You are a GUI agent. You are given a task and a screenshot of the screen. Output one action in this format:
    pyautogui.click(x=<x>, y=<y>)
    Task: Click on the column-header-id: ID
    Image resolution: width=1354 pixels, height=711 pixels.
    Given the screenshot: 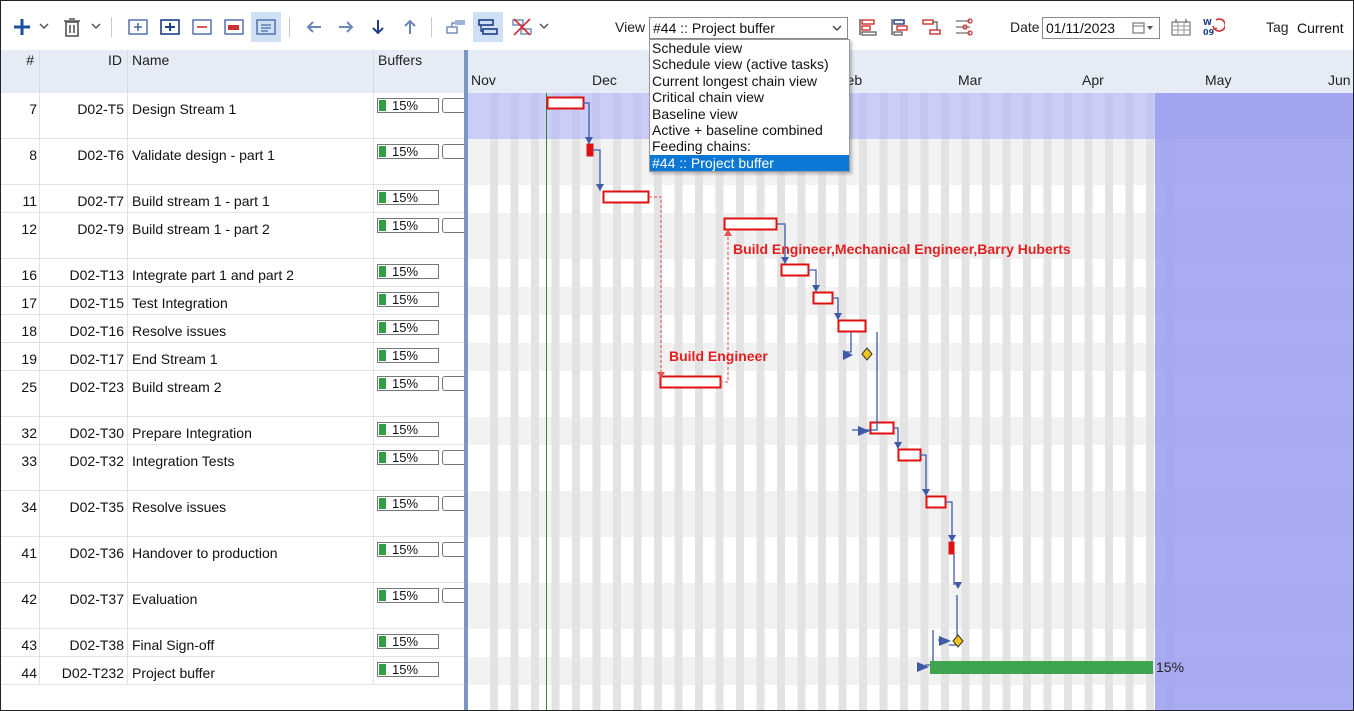 What is the action you would take?
    pyautogui.click(x=84, y=71)
    